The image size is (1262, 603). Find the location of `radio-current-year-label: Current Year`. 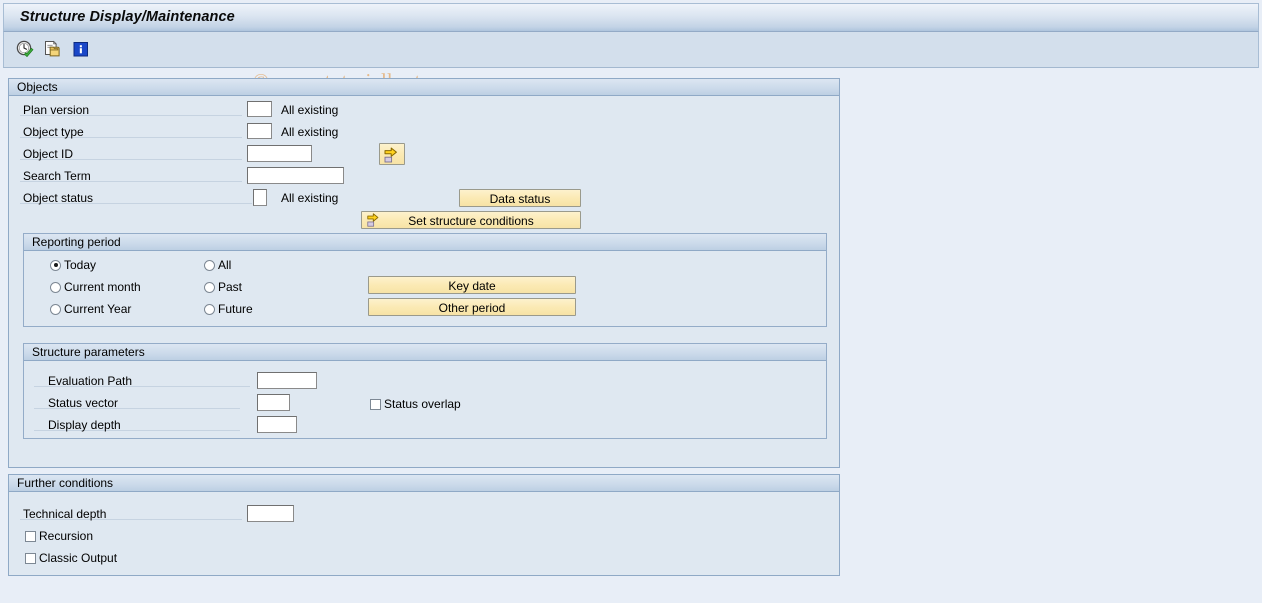

radio-current-year-label: Current Year is located at coordinates (98, 309).